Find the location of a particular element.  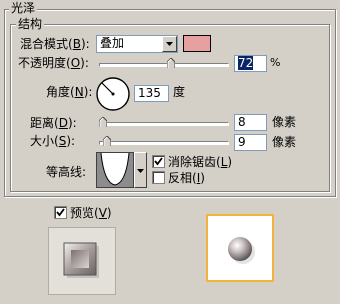

size-hotkey-letter: S is located at coordinates (62, 141).